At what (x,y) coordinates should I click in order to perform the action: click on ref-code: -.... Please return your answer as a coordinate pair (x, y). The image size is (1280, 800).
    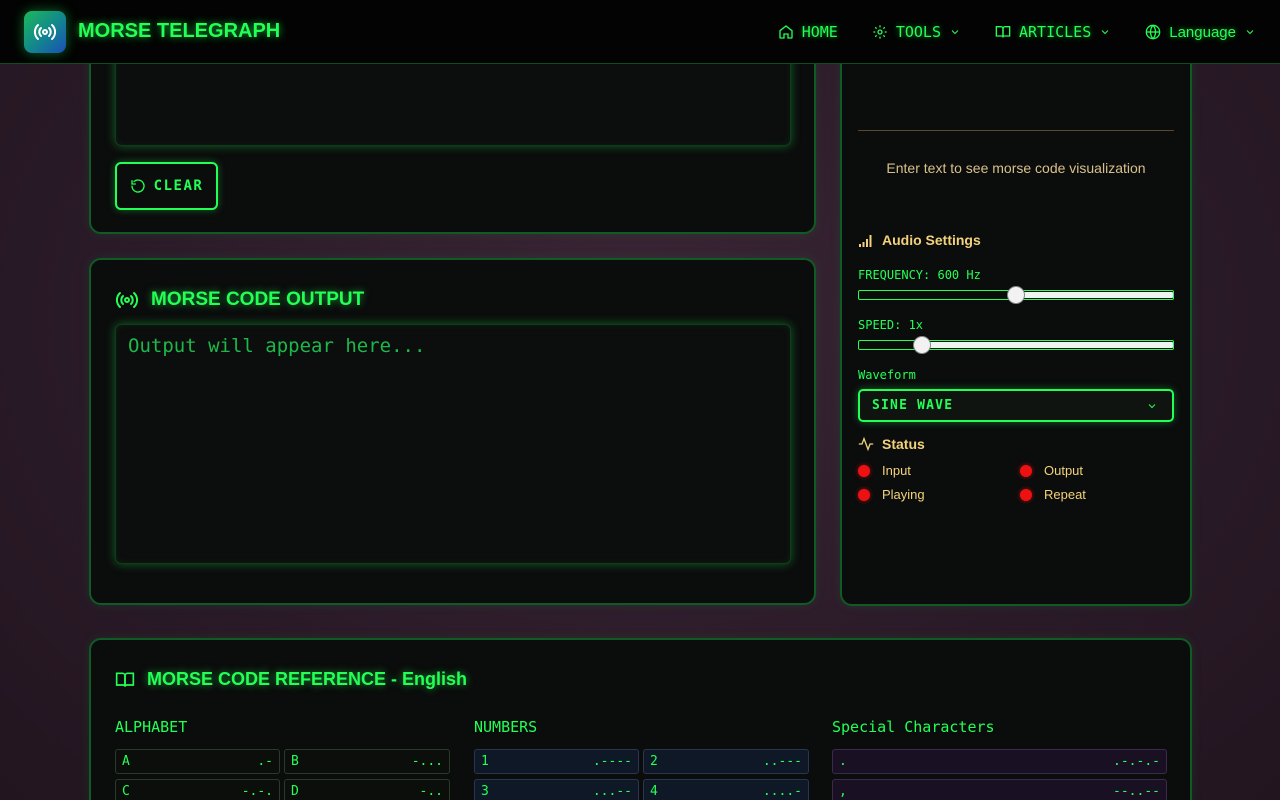
    Looking at the image, I should click on (427, 761).